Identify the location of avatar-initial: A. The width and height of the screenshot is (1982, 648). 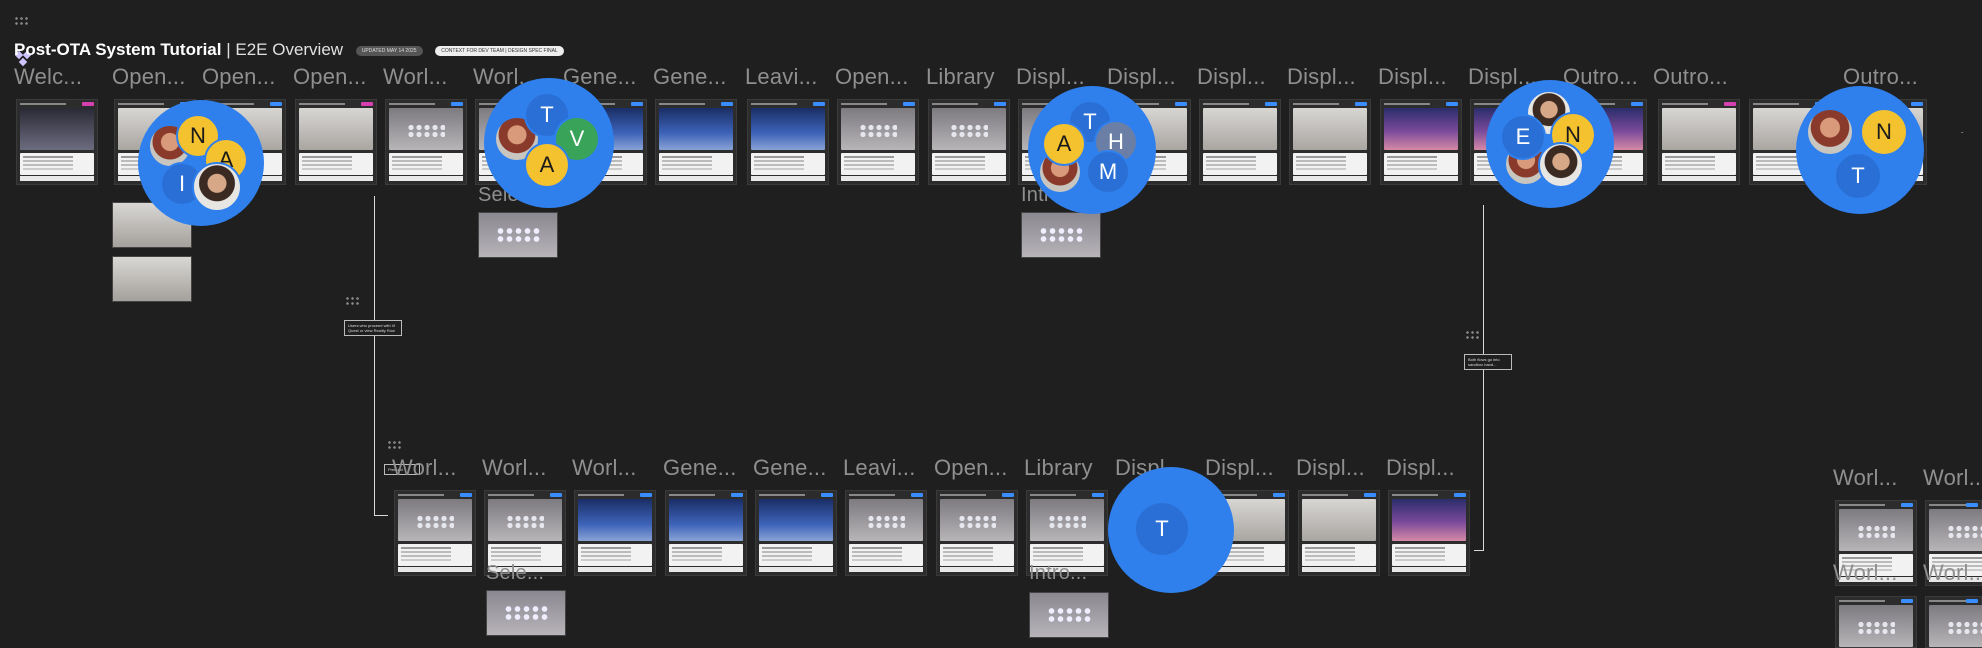
(547, 164).